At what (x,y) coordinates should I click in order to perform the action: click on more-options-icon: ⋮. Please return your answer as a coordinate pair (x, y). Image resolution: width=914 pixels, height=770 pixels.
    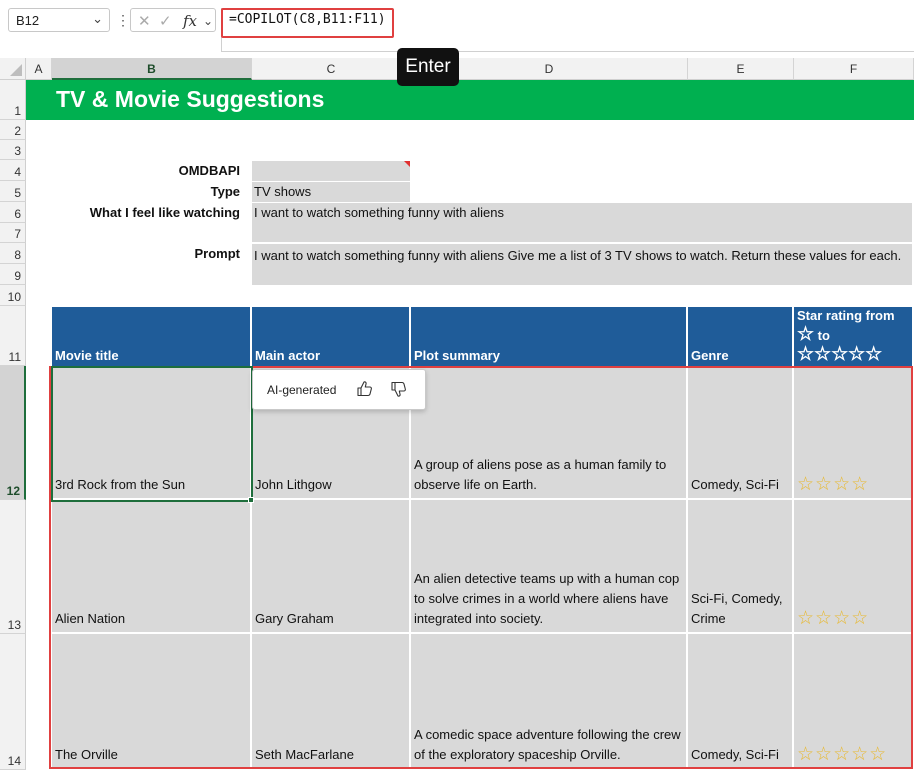
    Looking at the image, I should click on (123, 20).